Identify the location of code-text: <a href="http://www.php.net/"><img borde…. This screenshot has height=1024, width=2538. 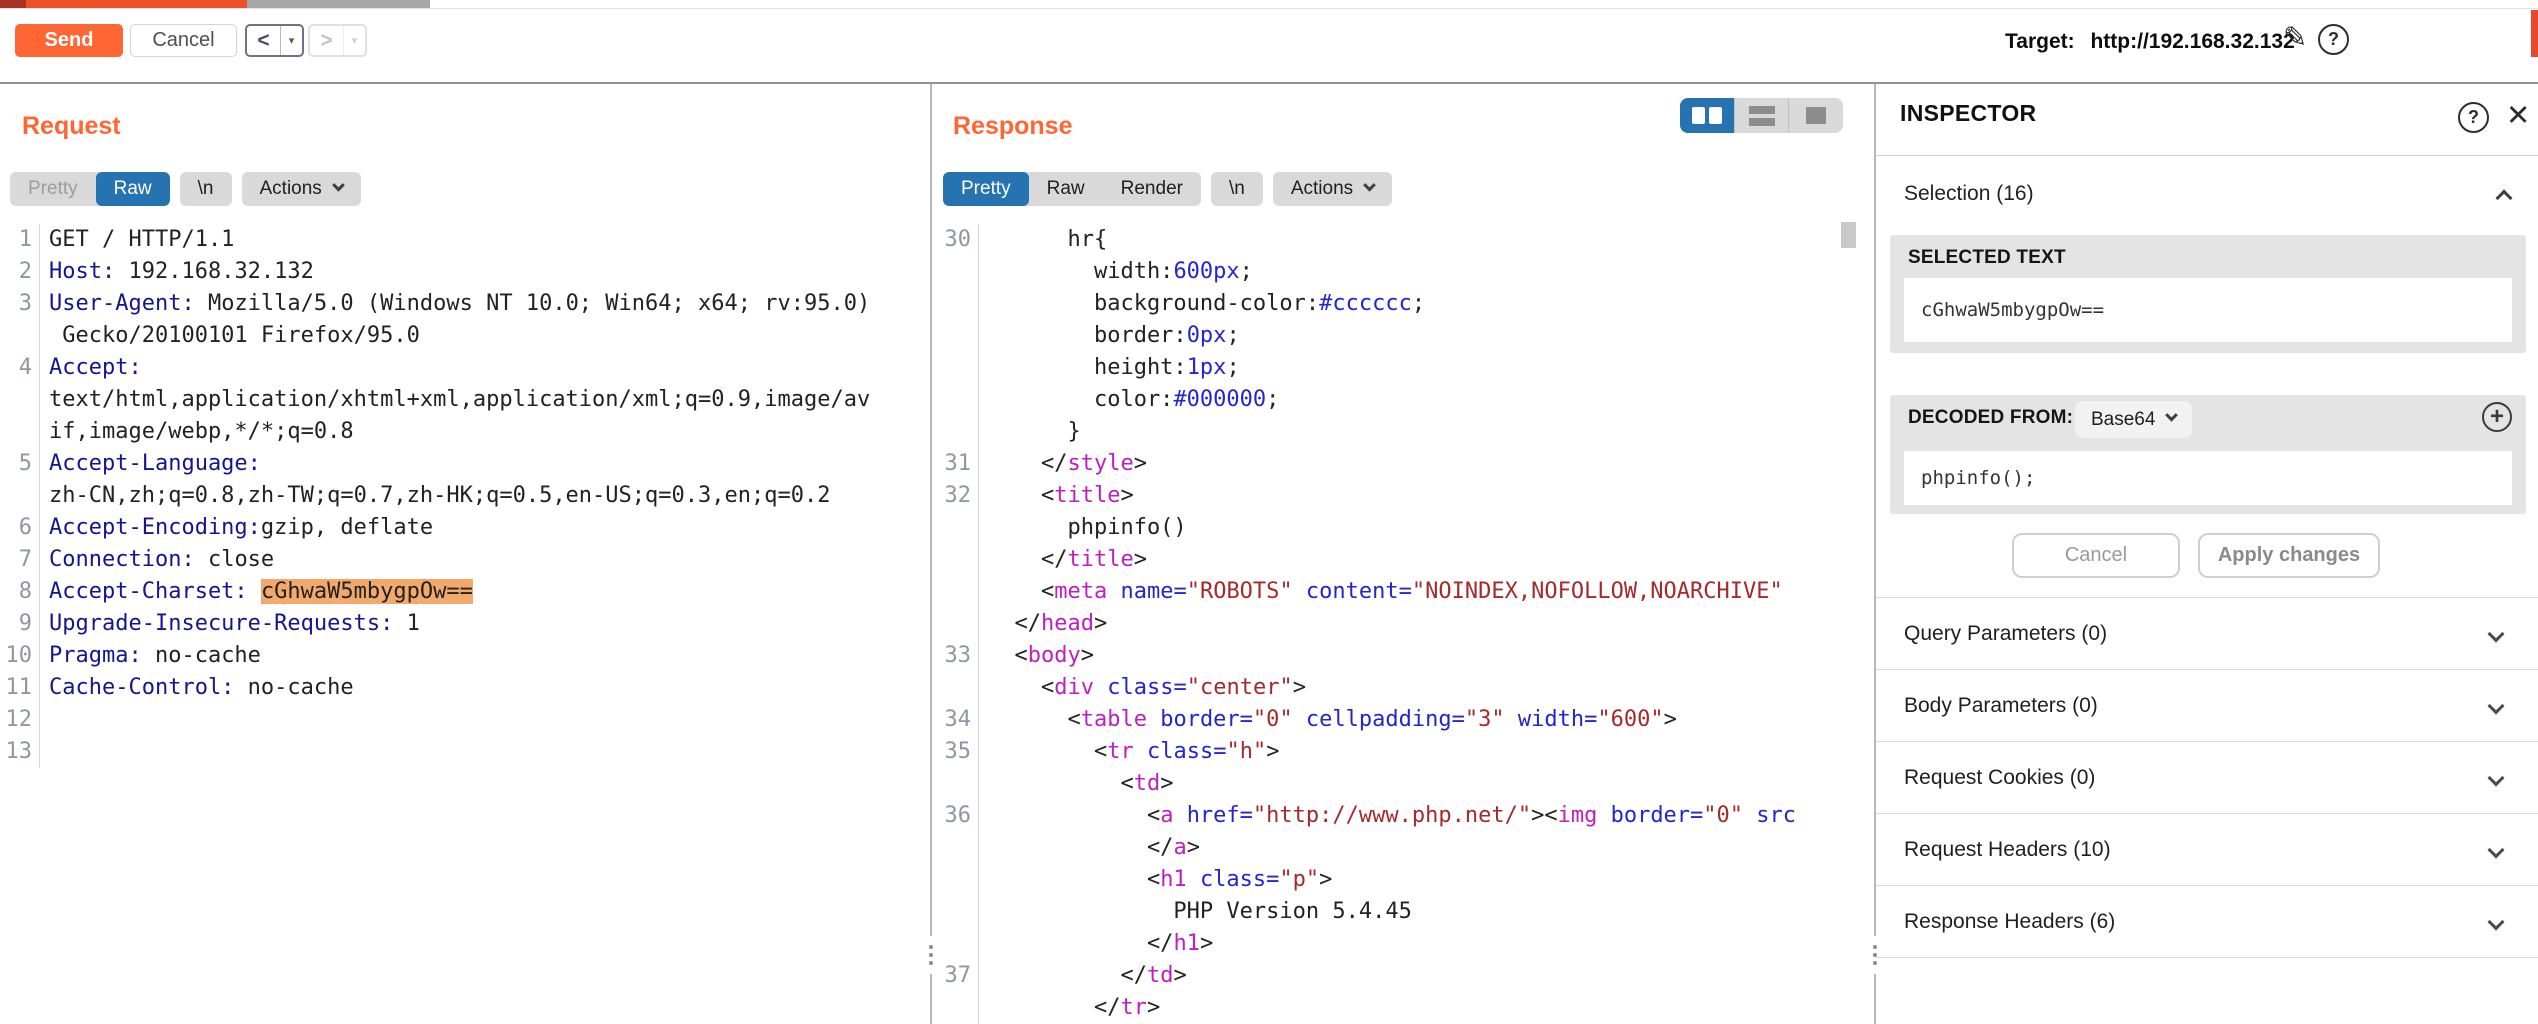
(1392, 815).